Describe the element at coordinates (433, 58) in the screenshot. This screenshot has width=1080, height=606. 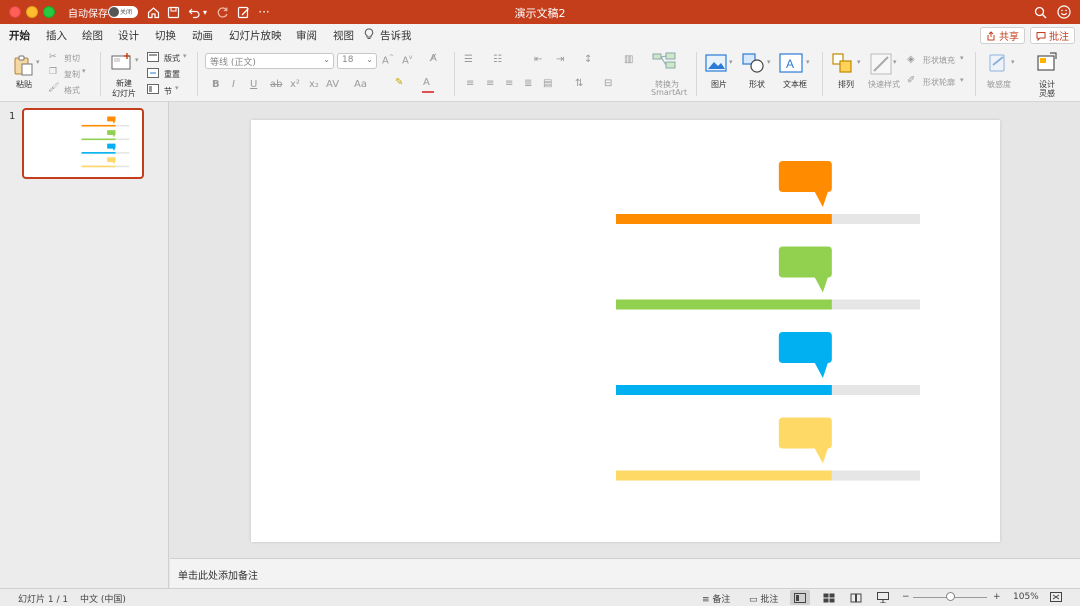
I see `clear-formatting-icon: A̸` at that location.